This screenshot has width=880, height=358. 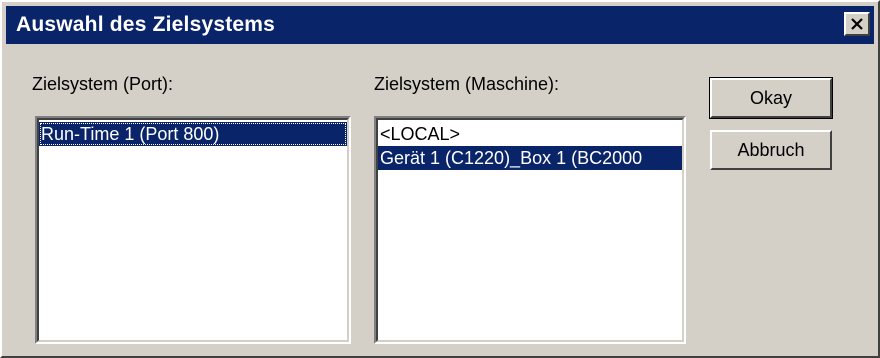 What do you see at coordinates (530, 158) in the screenshot?
I see `machine-list-item-device: Gerät 1 (C1220)_Box 1 (BC2000` at bounding box center [530, 158].